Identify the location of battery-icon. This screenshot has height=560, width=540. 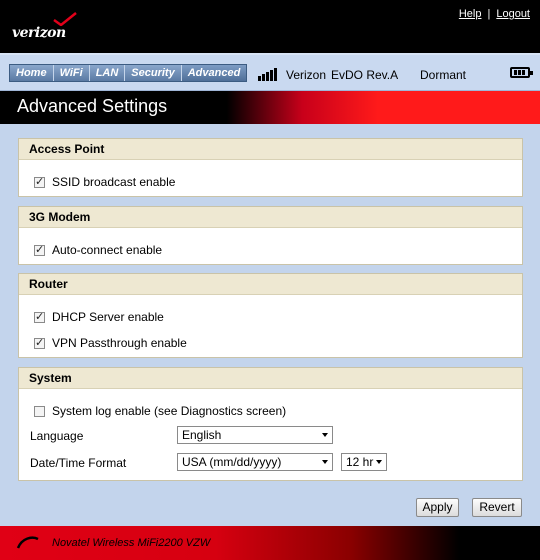
(521, 72).